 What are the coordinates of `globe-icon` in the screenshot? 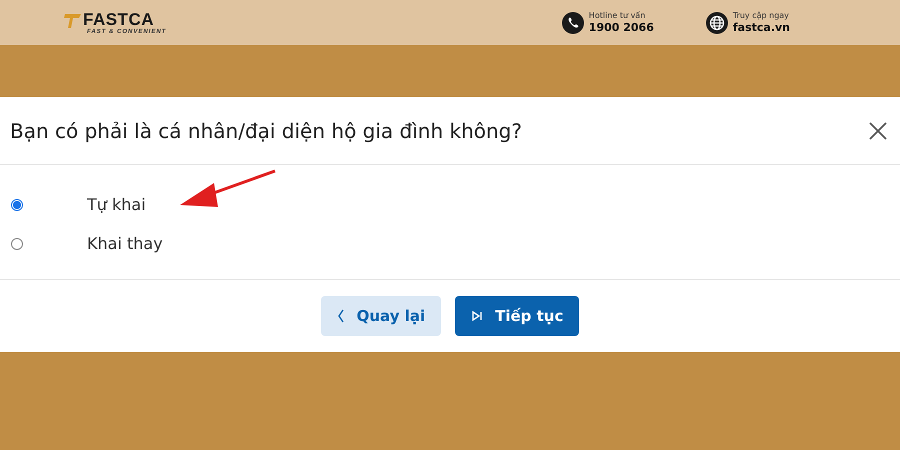 It's located at (717, 23).